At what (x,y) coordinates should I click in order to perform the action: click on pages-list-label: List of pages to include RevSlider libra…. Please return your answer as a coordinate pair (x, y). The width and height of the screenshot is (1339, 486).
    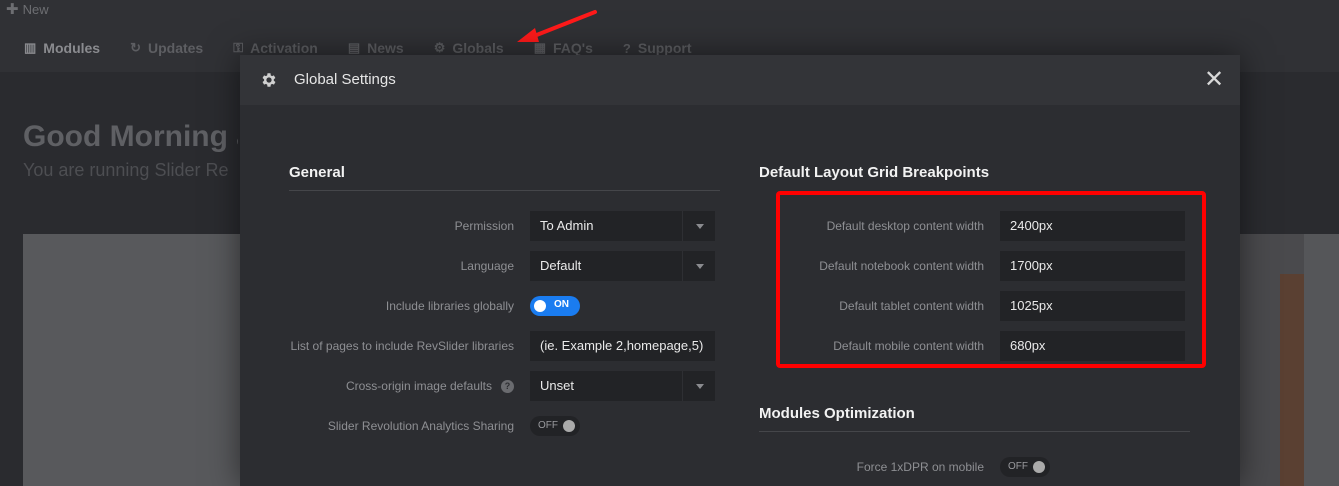
    Looking at the image, I should click on (402, 346).